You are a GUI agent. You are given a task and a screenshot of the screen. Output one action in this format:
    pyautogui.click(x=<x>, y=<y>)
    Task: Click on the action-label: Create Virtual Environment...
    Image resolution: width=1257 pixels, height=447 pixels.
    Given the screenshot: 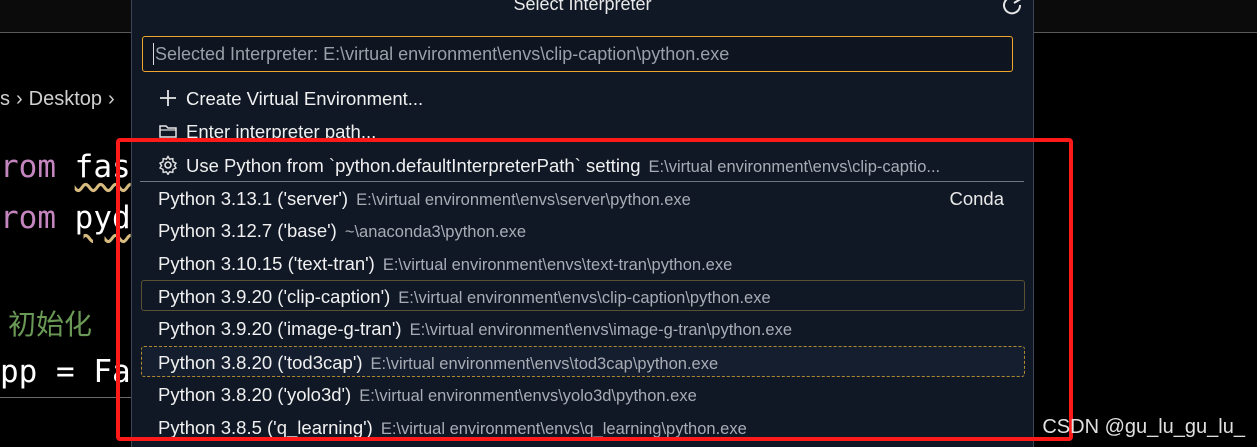 What is the action you would take?
    pyautogui.click(x=305, y=98)
    